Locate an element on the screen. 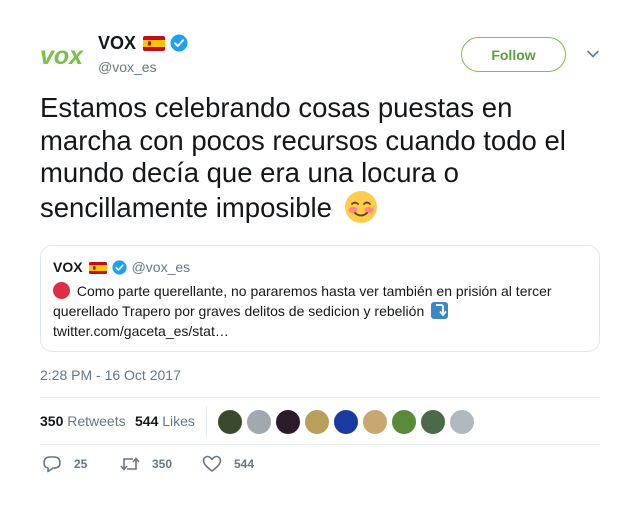 This screenshot has width=640, height=506. account-name: VOX is located at coordinates (117, 43).